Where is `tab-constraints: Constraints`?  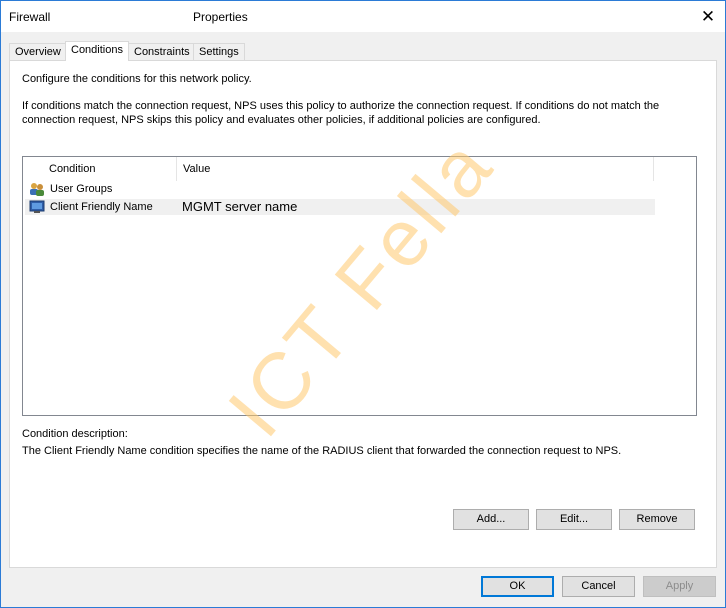
tab-constraints: Constraints is located at coordinates (162, 52).